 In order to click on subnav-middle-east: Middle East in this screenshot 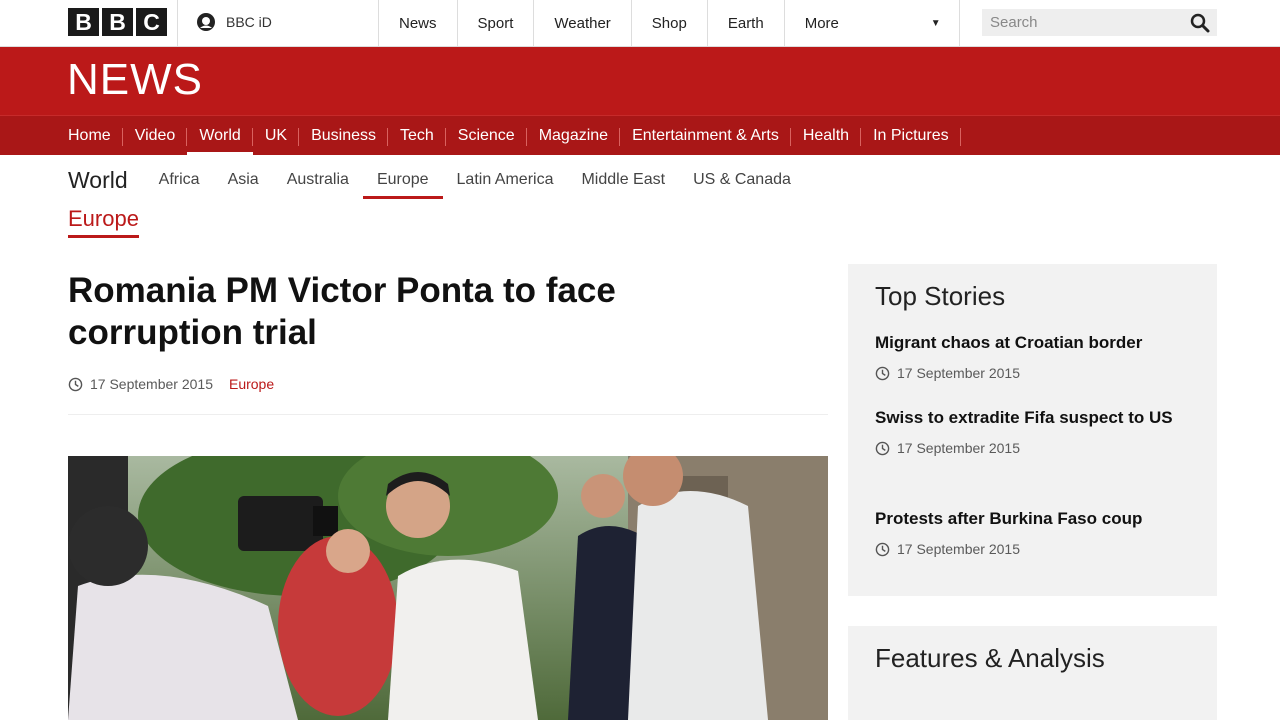, I will do `click(623, 180)`.